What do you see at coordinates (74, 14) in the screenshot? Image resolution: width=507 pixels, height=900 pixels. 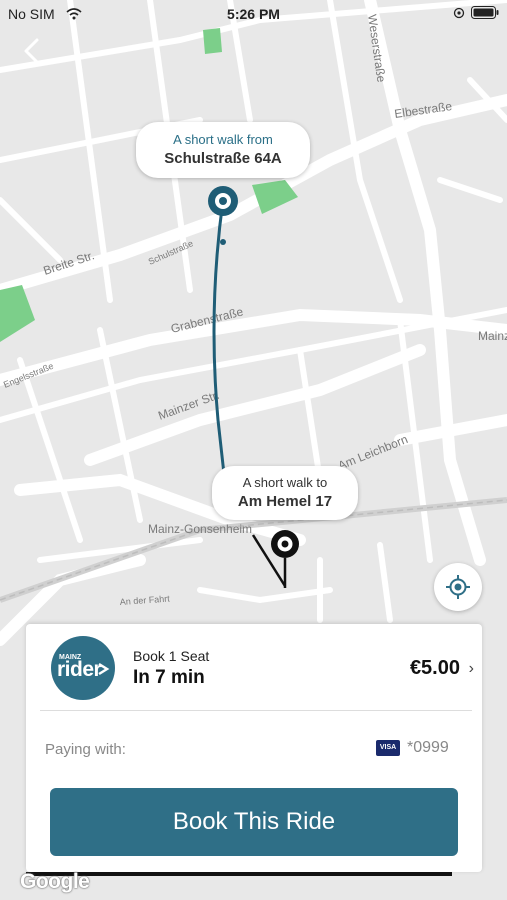 I see `wifi-icon` at bounding box center [74, 14].